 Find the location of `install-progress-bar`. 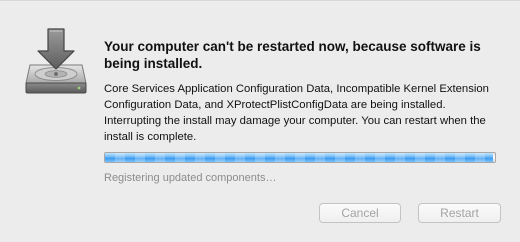

install-progress-bar is located at coordinates (300, 157).